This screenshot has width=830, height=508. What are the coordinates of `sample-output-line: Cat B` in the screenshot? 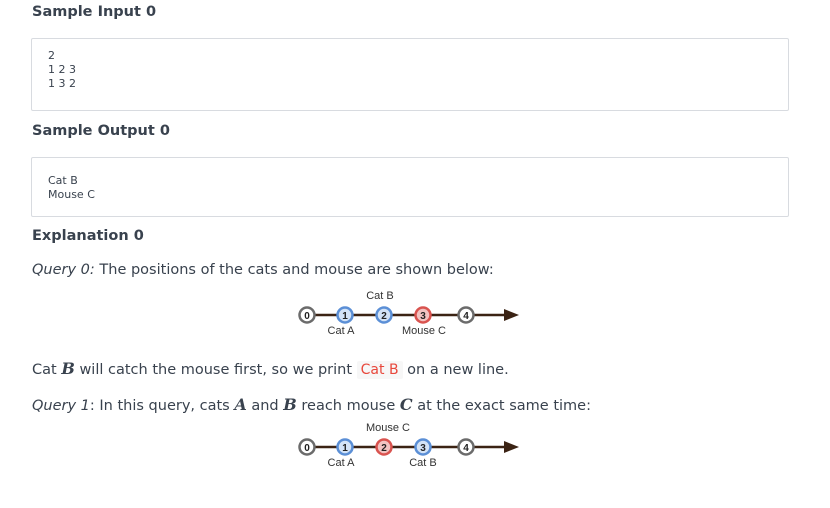 It's located at (63, 180).